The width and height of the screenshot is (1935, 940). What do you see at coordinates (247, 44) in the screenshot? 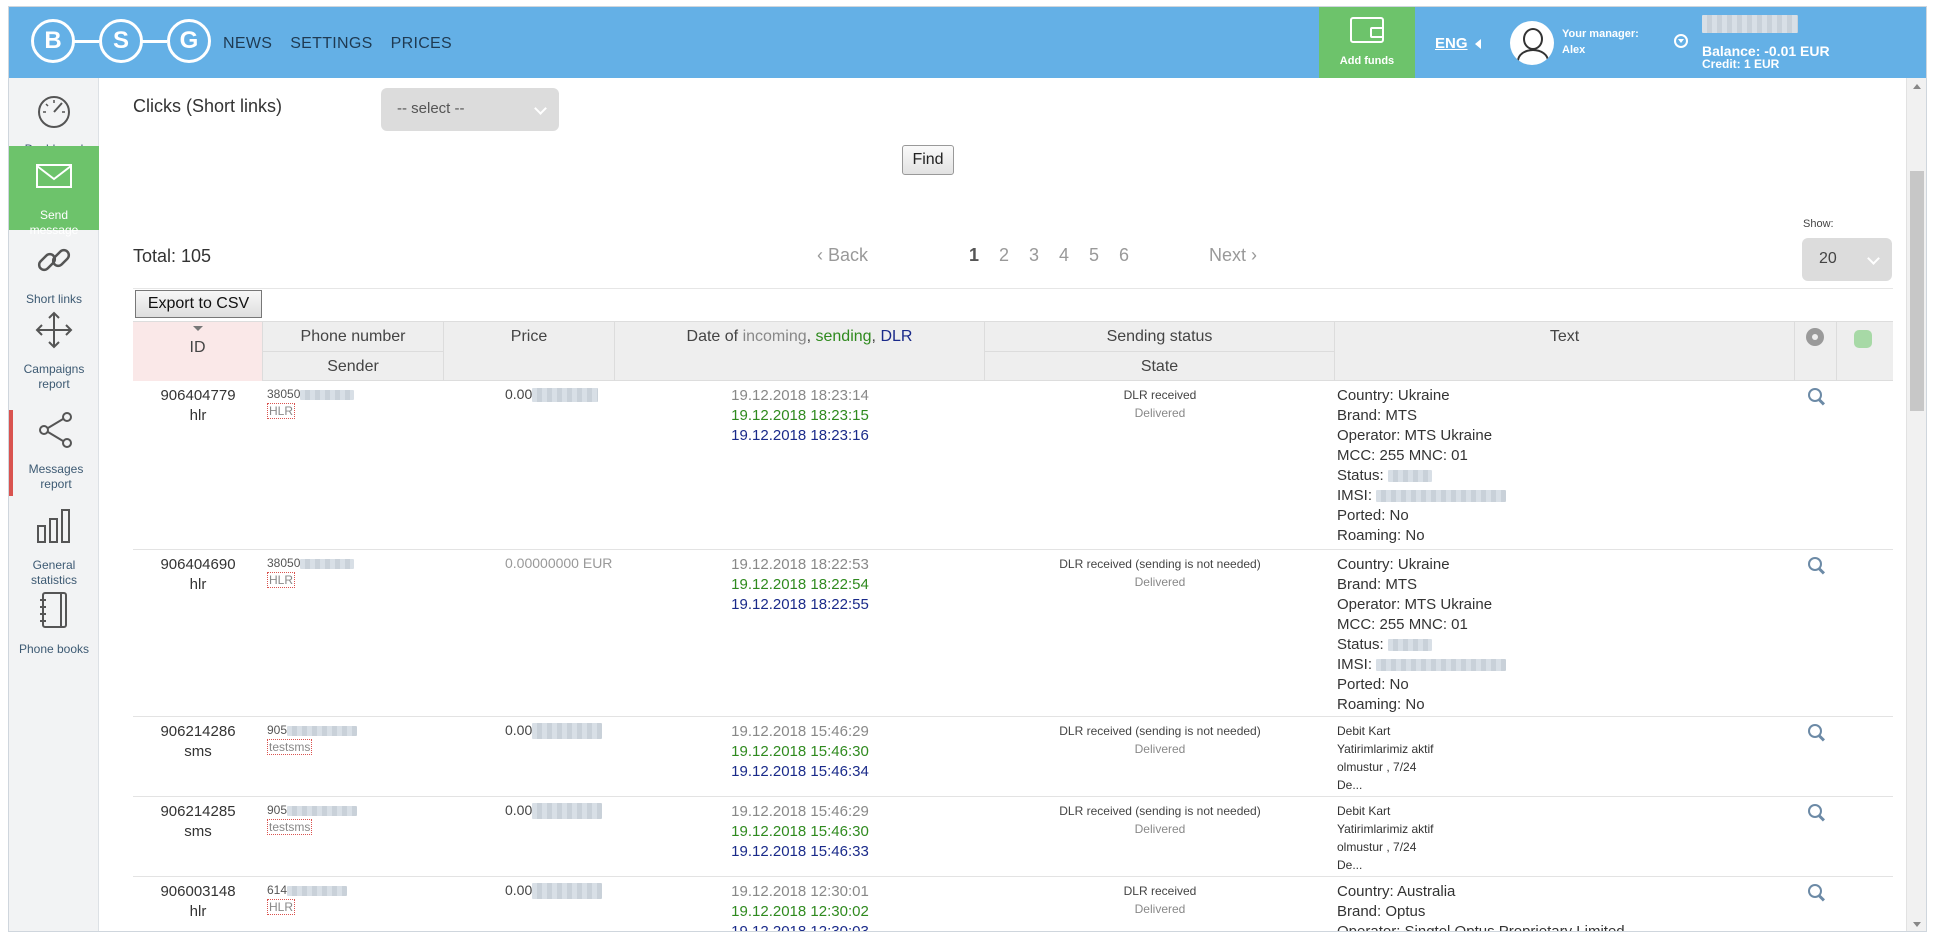
I see `nav-news: NEWS` at bounding box center [247, 44].